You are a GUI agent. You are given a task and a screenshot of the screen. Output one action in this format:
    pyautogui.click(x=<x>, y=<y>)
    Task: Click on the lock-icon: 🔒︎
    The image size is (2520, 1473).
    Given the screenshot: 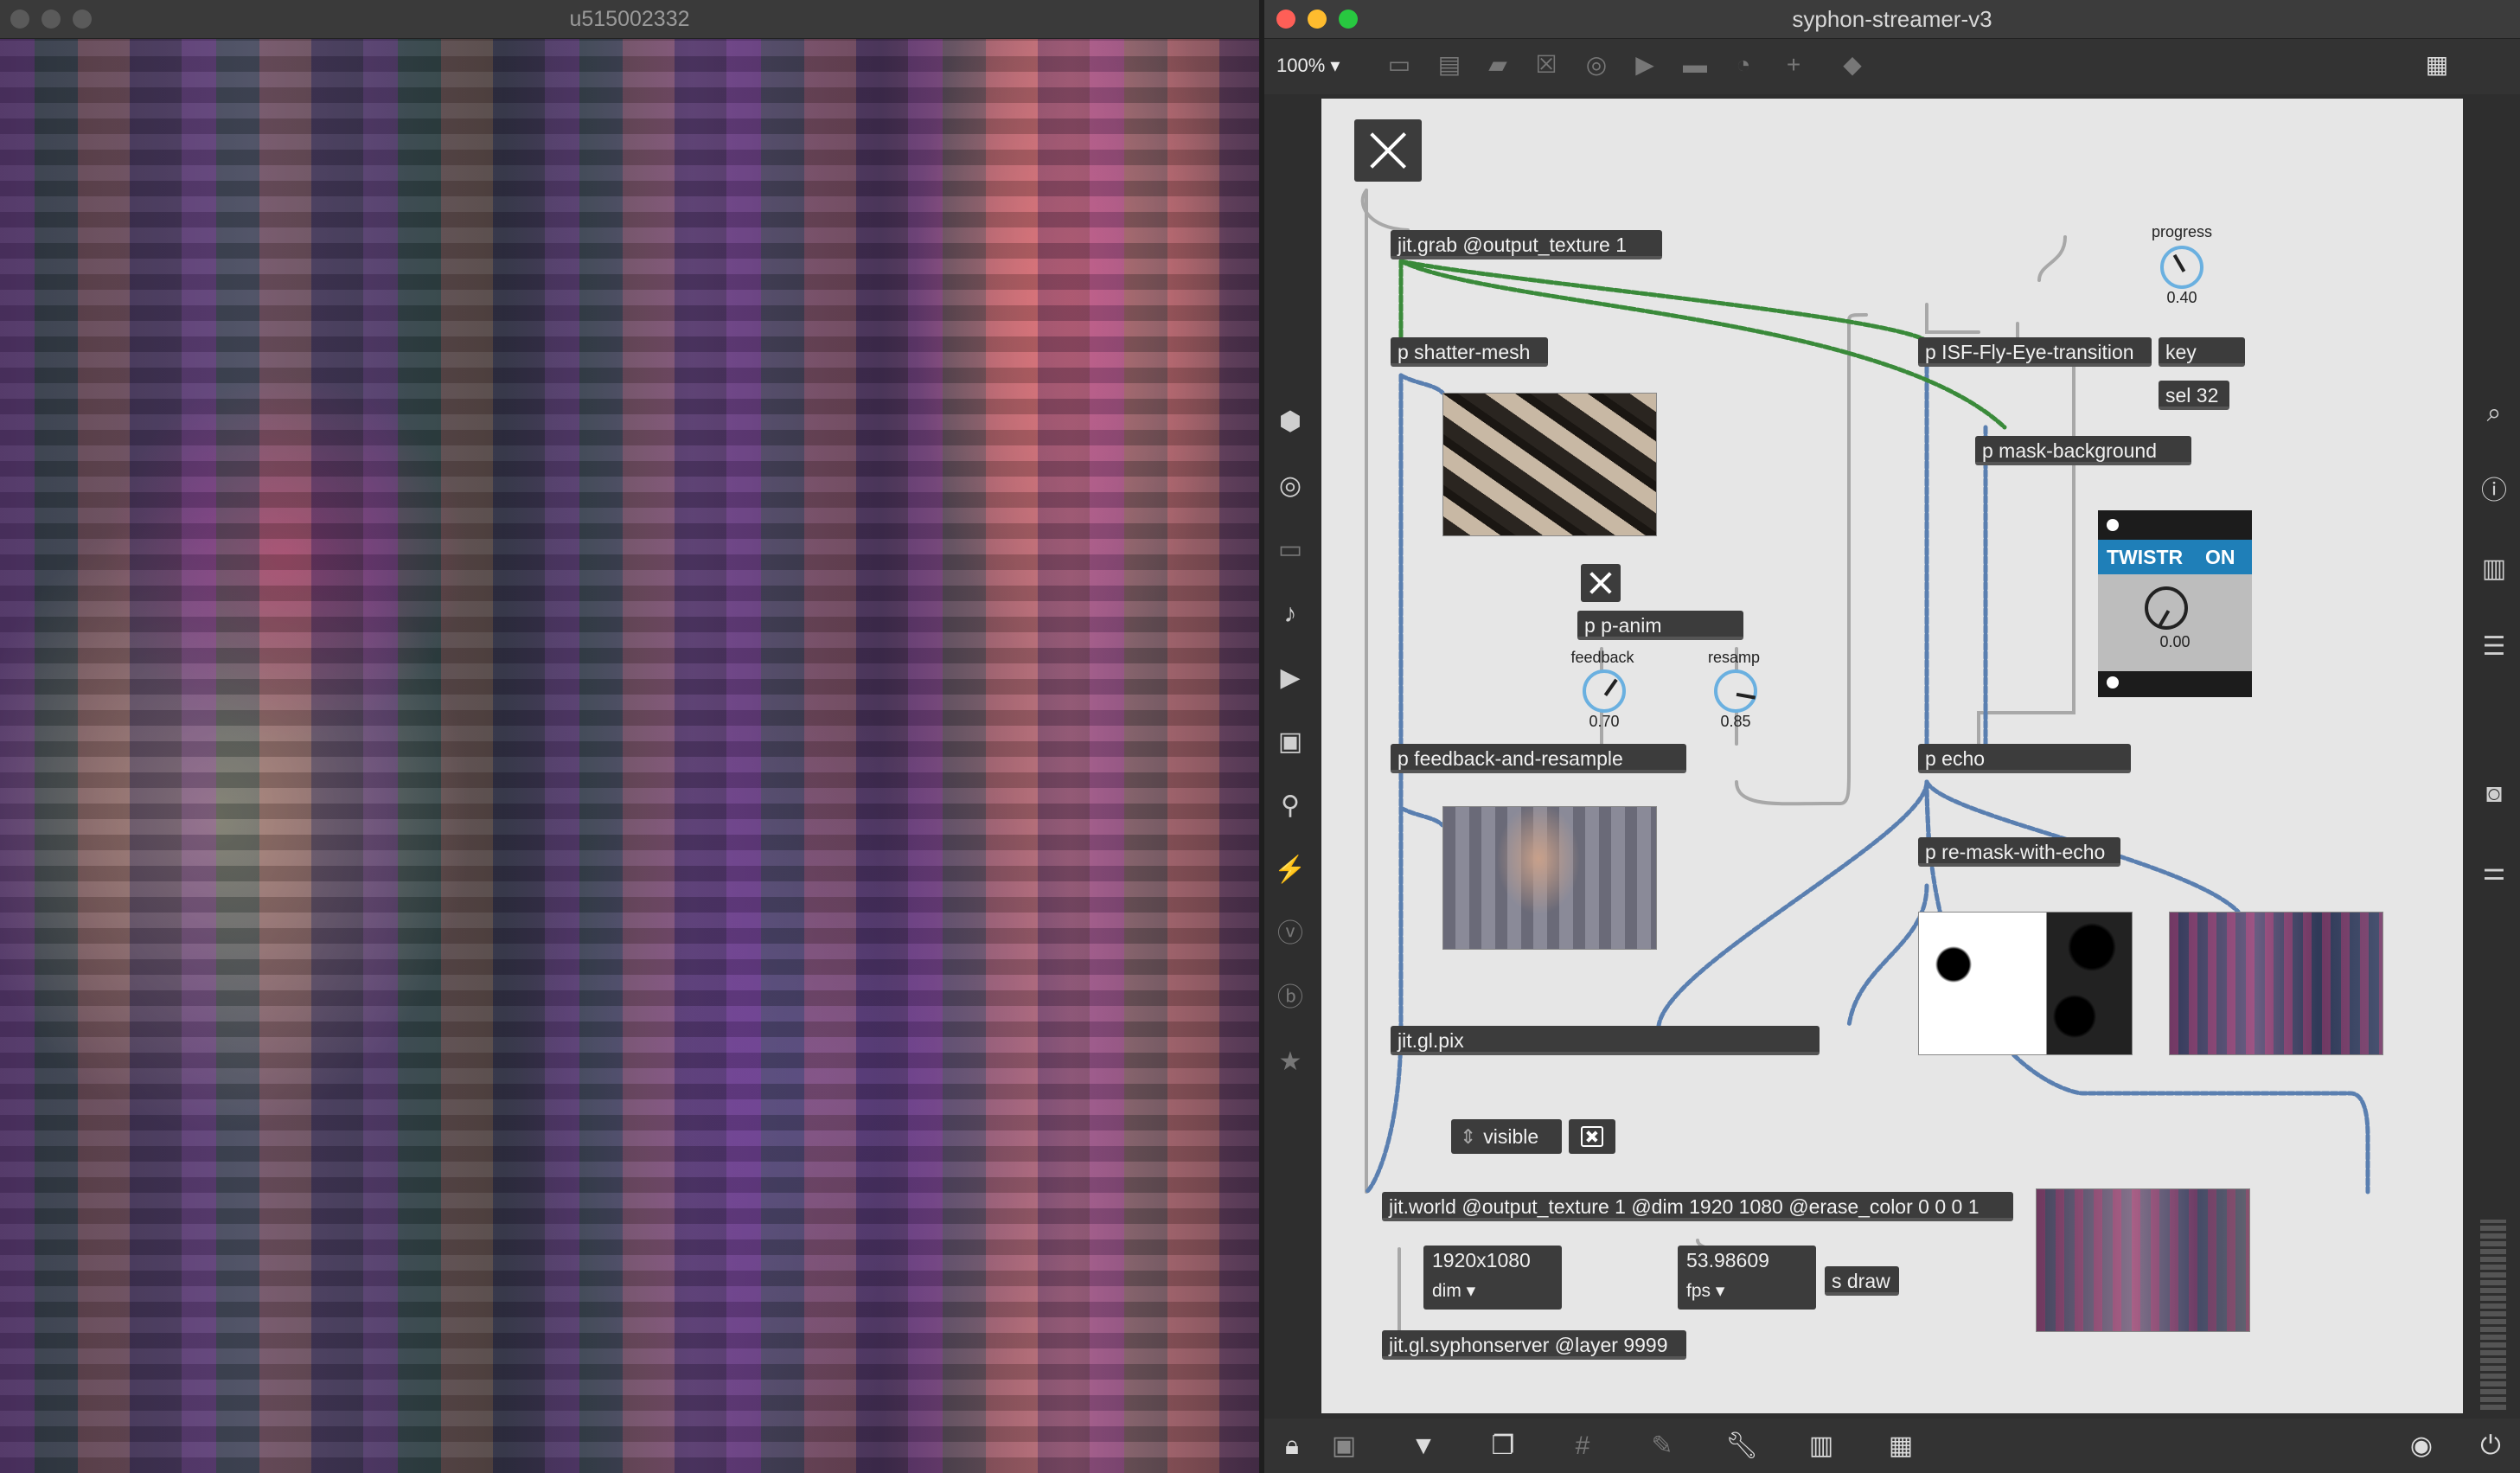 What is the action you would take?
    pyautogui.click(x=1292, y=1446)
    